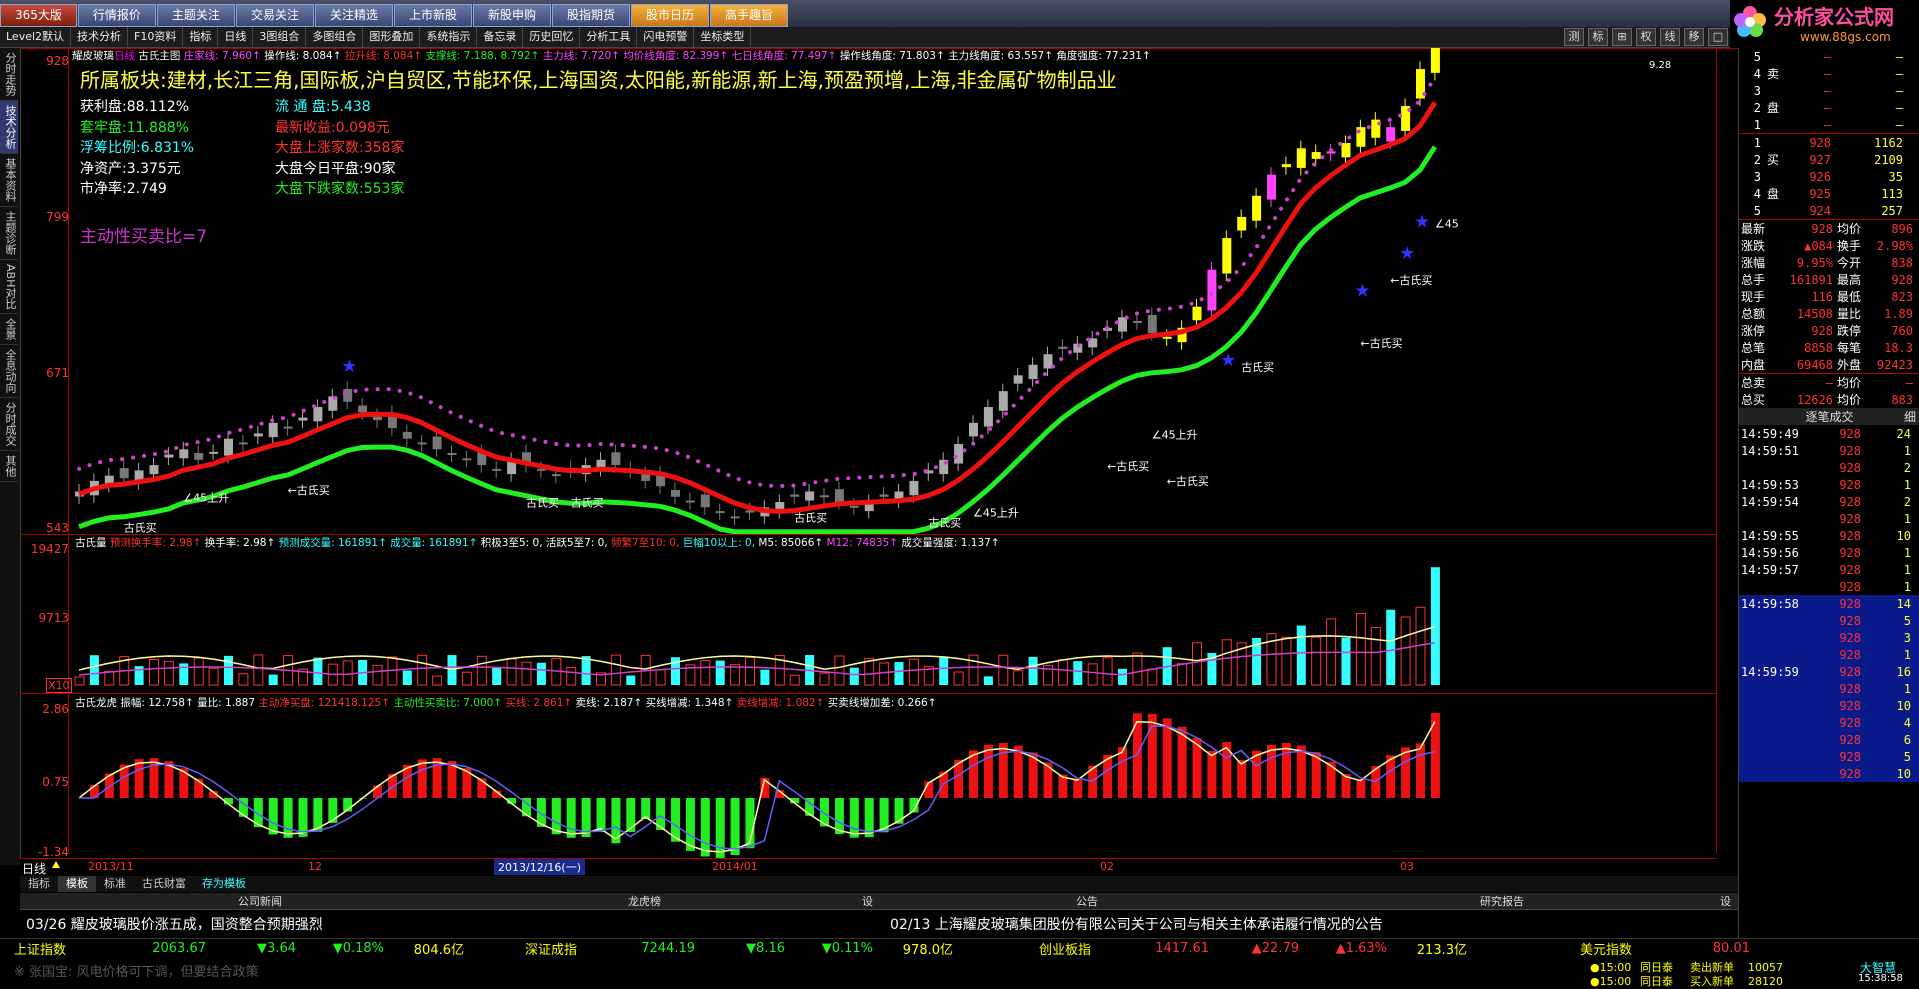 This screenshot has width=1919, height=989. Describe the element at coordinates (34, 868) in the screenshot. I see `period-label: 日线` at that location.